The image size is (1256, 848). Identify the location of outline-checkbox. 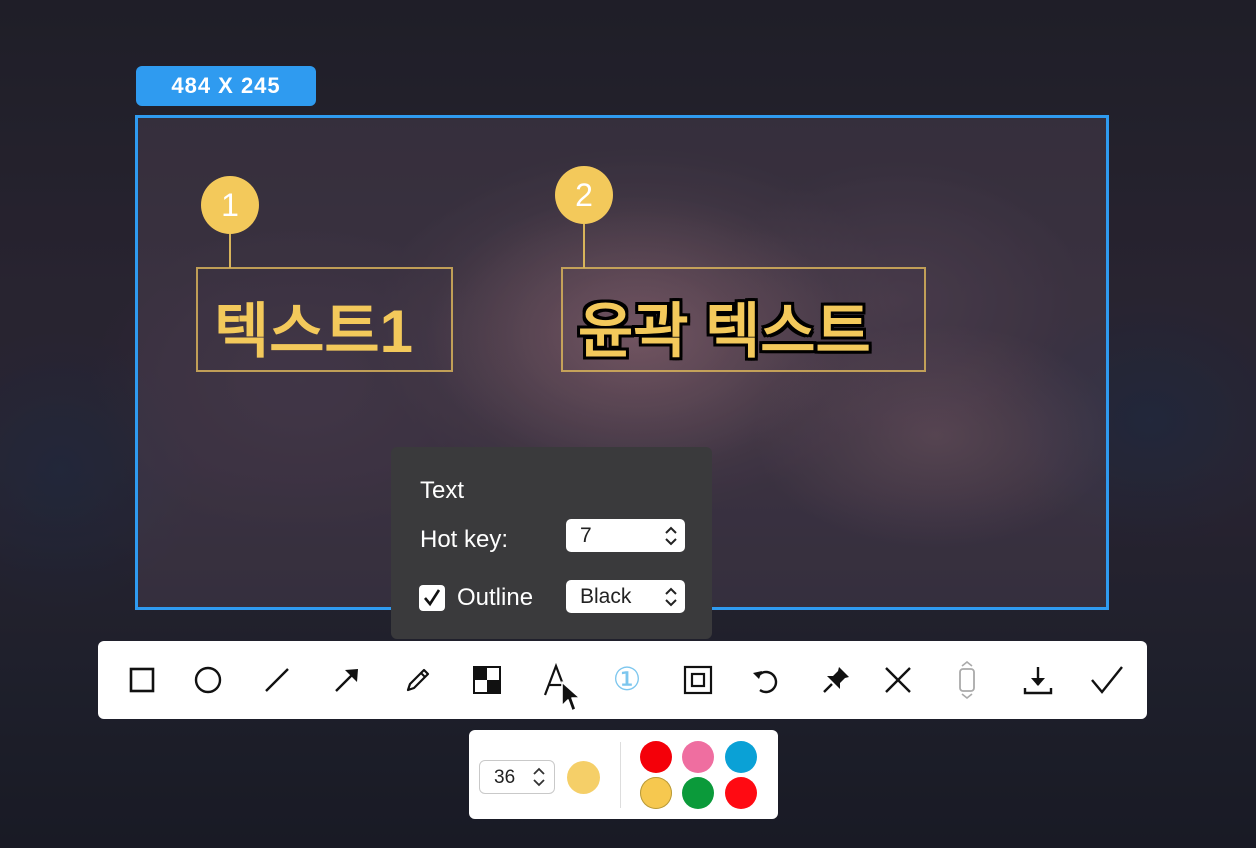
(432, 598).